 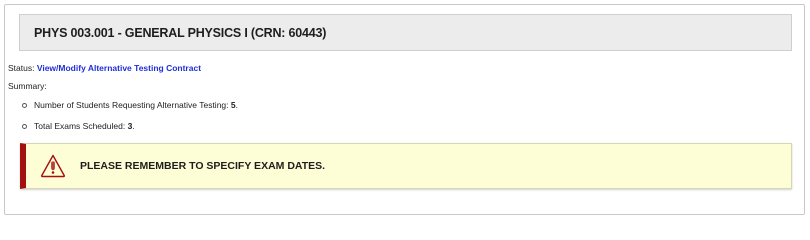 I want to click on summary-item-label: Total Exams Scheduled:, so click(x=81, y=126).